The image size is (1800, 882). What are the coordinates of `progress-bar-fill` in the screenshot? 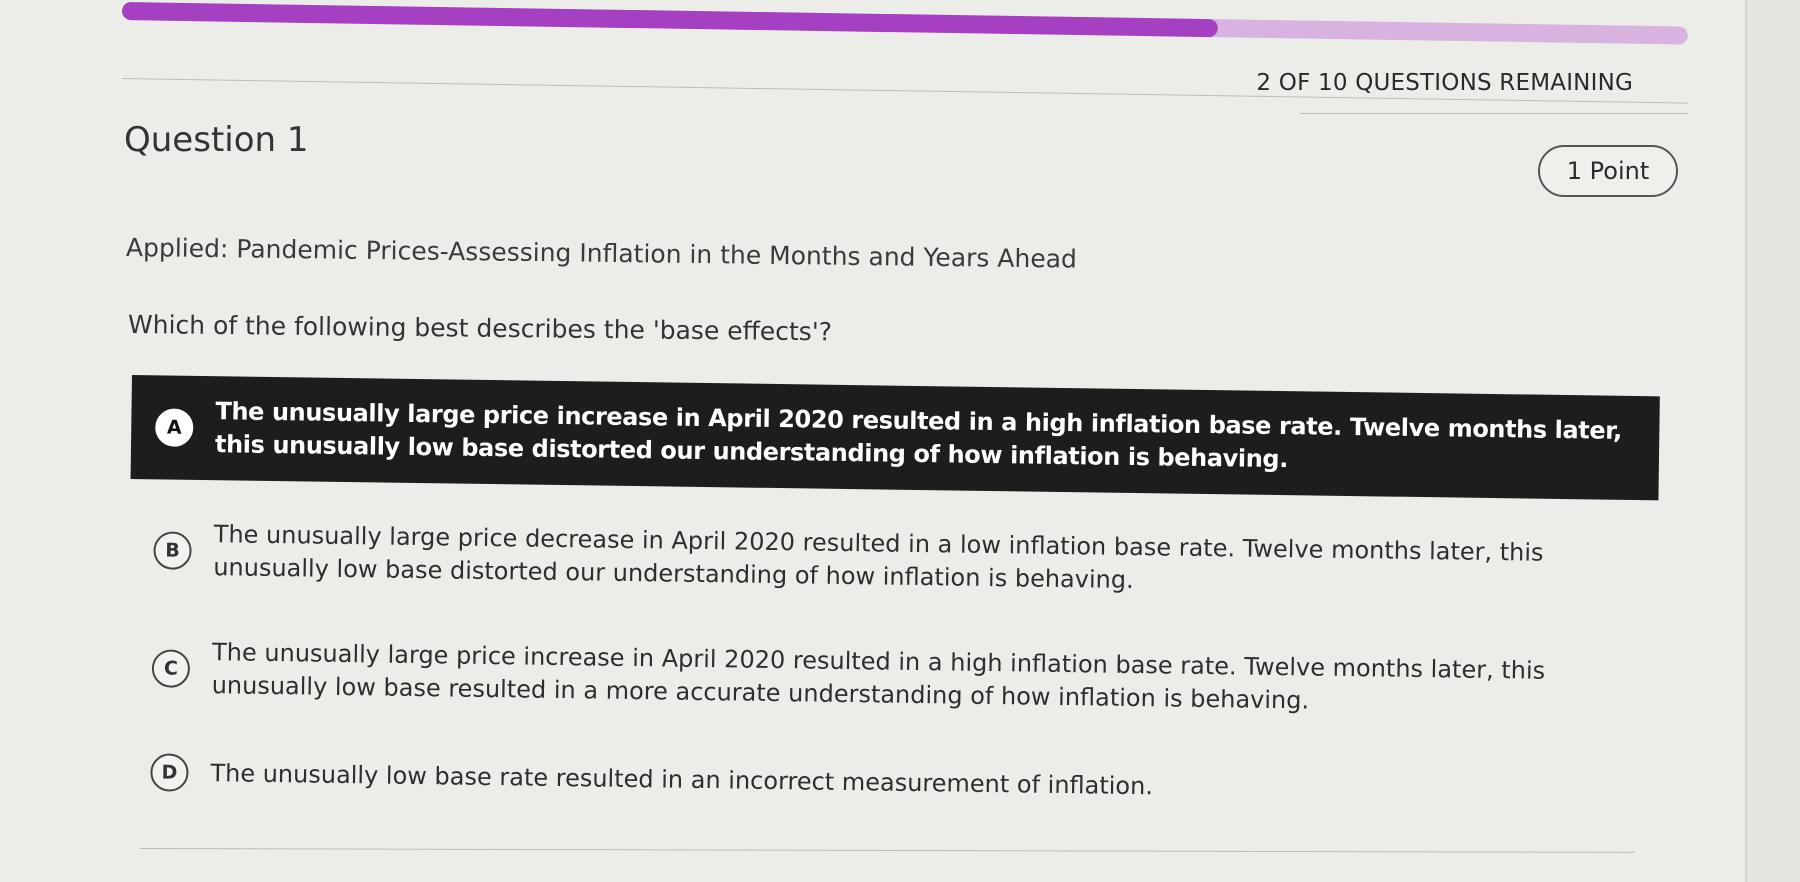 It's located at (670, 20).